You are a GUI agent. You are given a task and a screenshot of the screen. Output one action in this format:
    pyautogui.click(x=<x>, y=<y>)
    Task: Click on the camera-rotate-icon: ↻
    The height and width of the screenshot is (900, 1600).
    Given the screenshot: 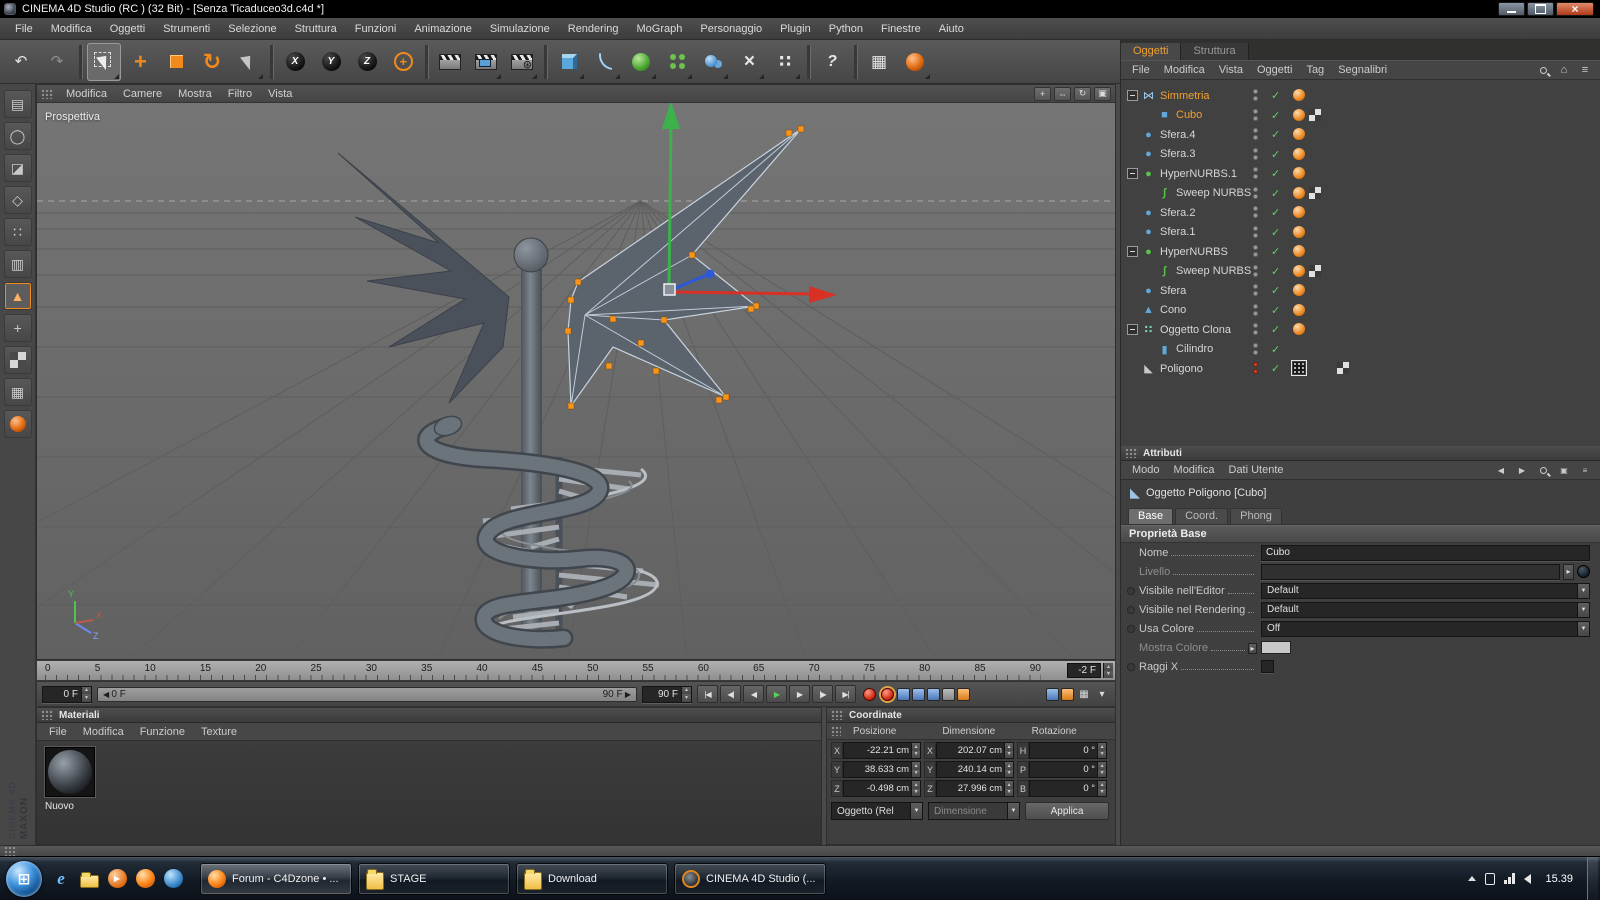 What is the action you would take?
    pyautogui.click(x=1082, y=93)
    